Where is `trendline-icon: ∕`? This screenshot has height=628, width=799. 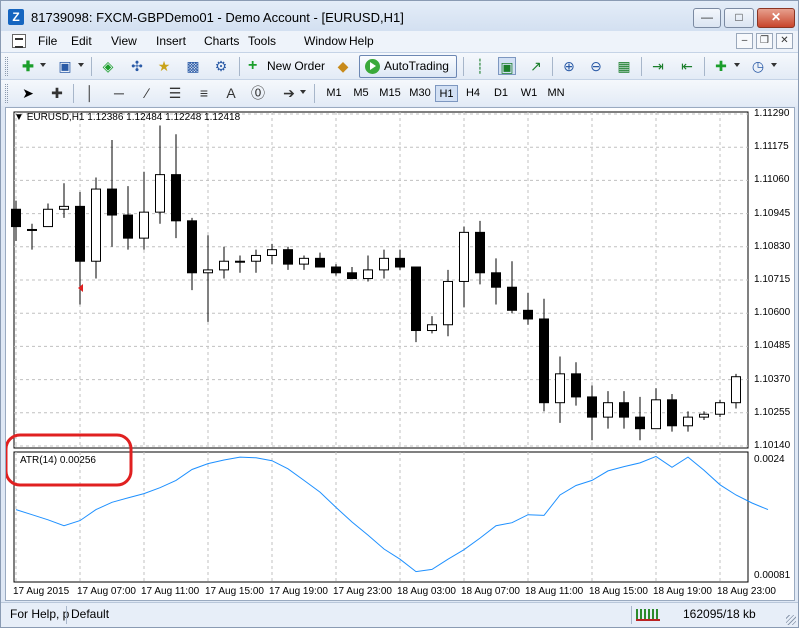 trendline-icon: ∕ is located at coordinates (147, 93).